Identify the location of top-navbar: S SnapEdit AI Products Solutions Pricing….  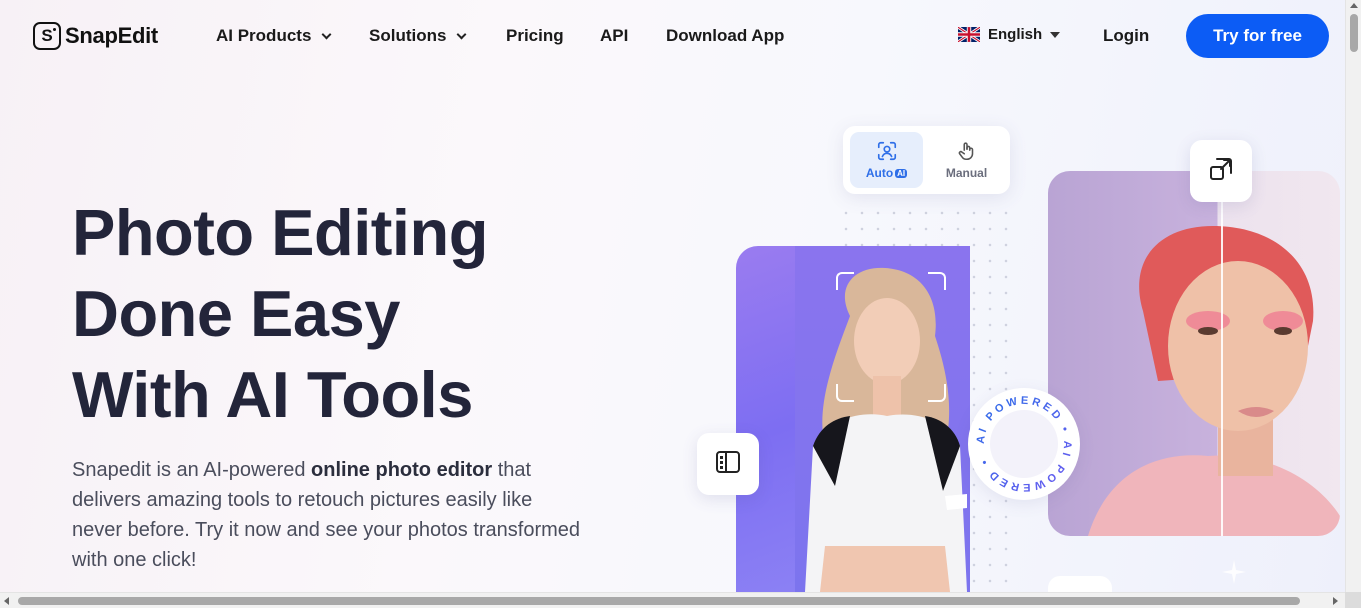
(672, 36).